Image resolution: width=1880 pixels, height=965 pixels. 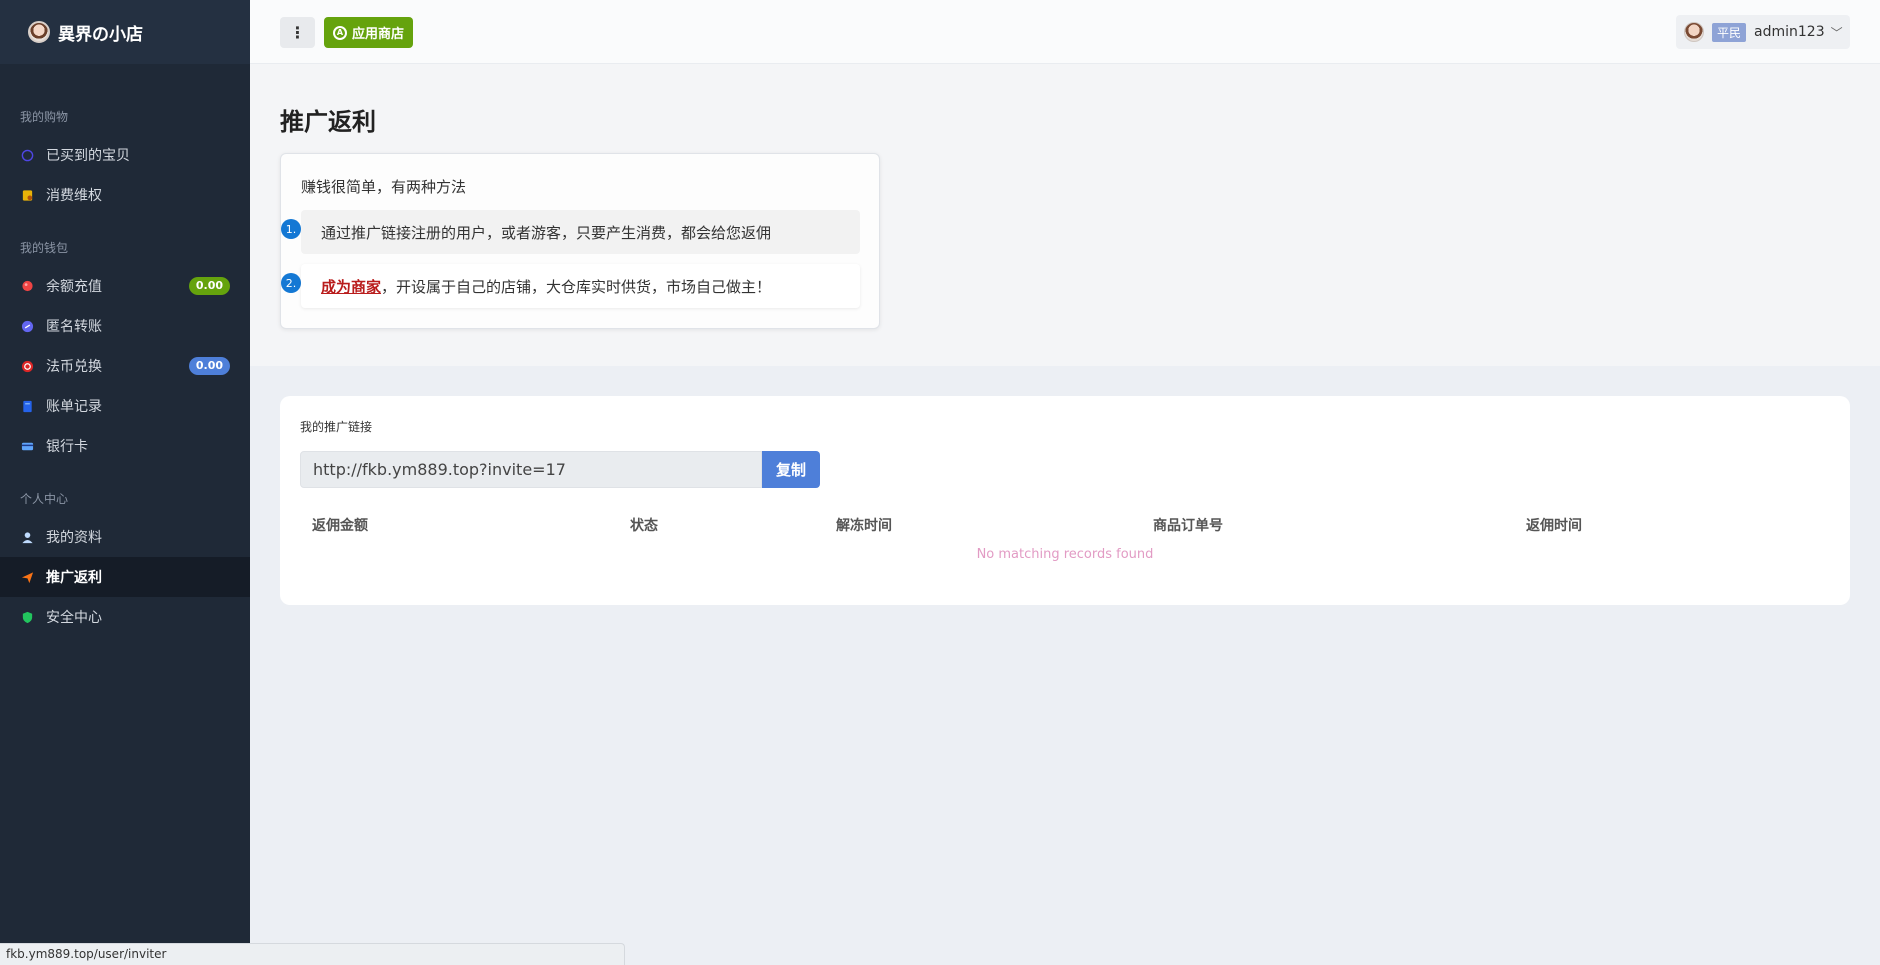 What do you see at coordinates (44, 117) in the screenshot?
I see `nav-group-title-shopping: 我的购物` at bounding box center [44, 117].